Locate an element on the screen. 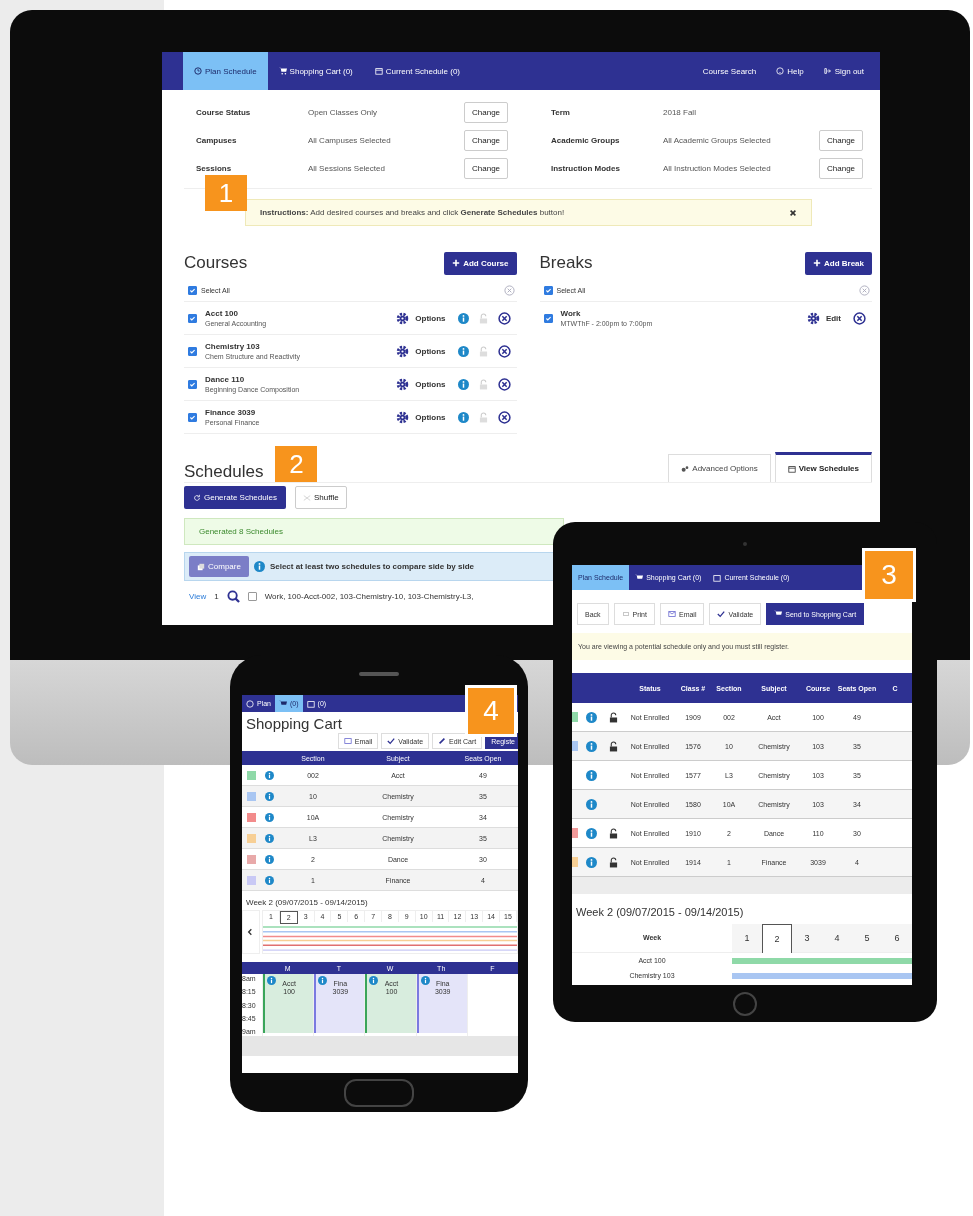 The image size is (973, 1216). refresh-icon is located at coordinates (197, 497).